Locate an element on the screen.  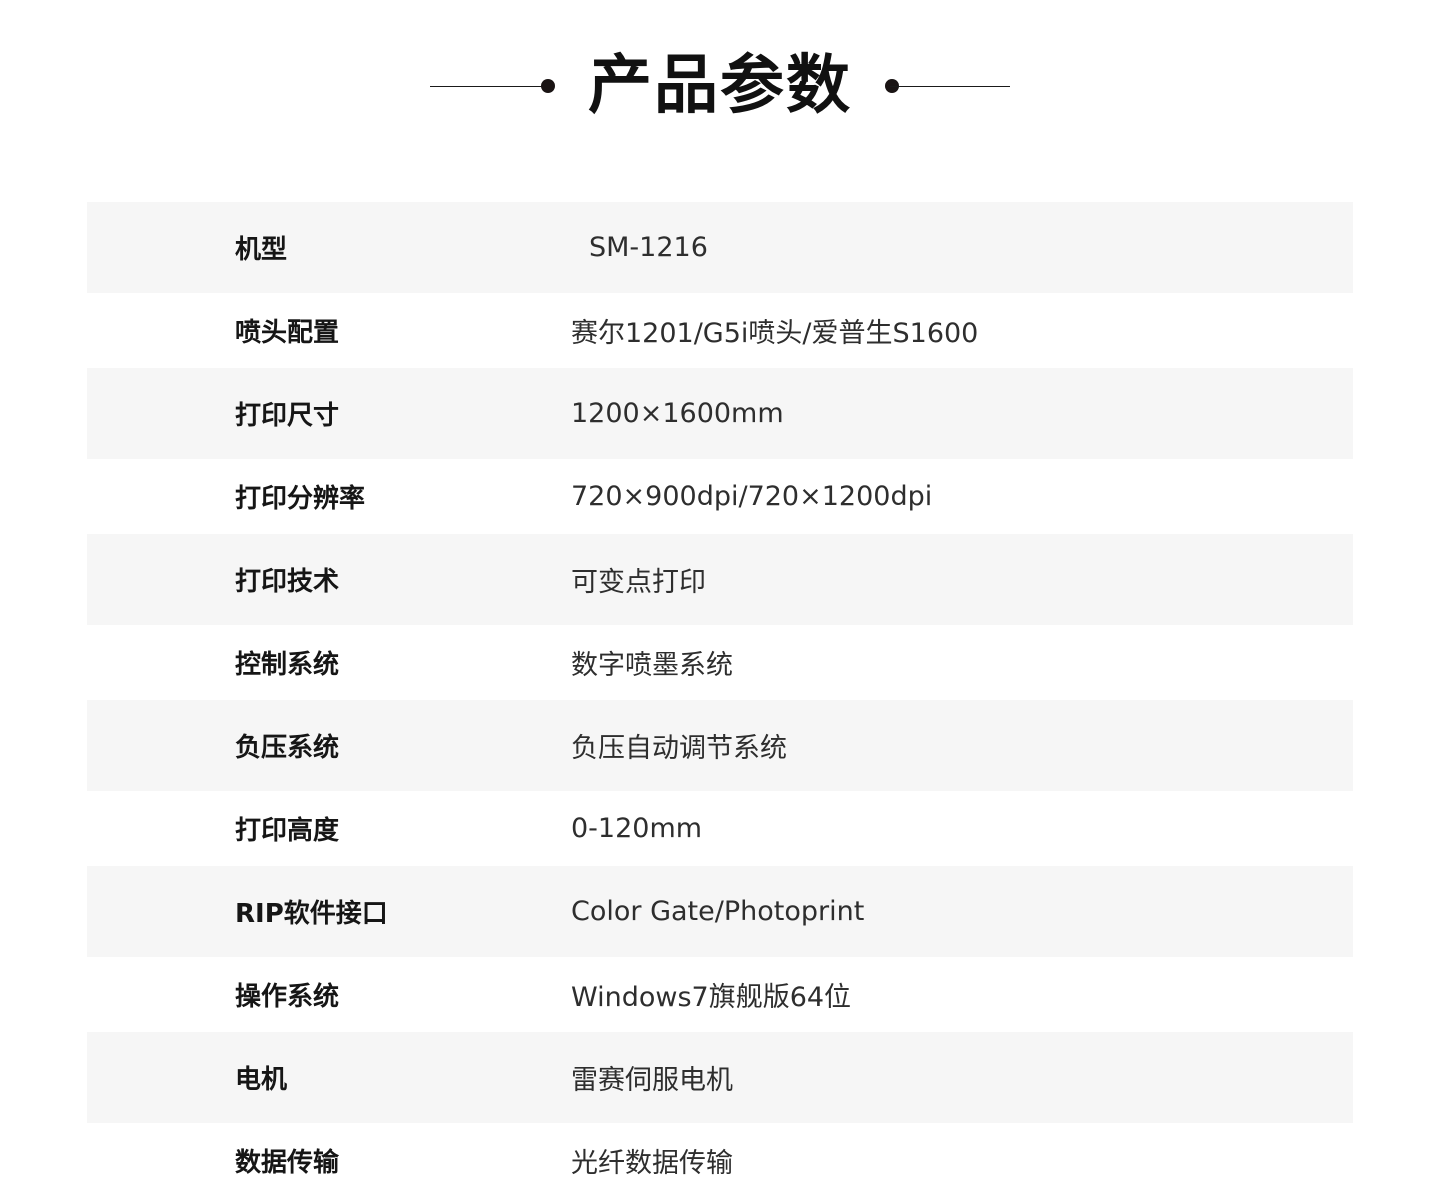
header-divider-right is located at coordinates (950, 86).